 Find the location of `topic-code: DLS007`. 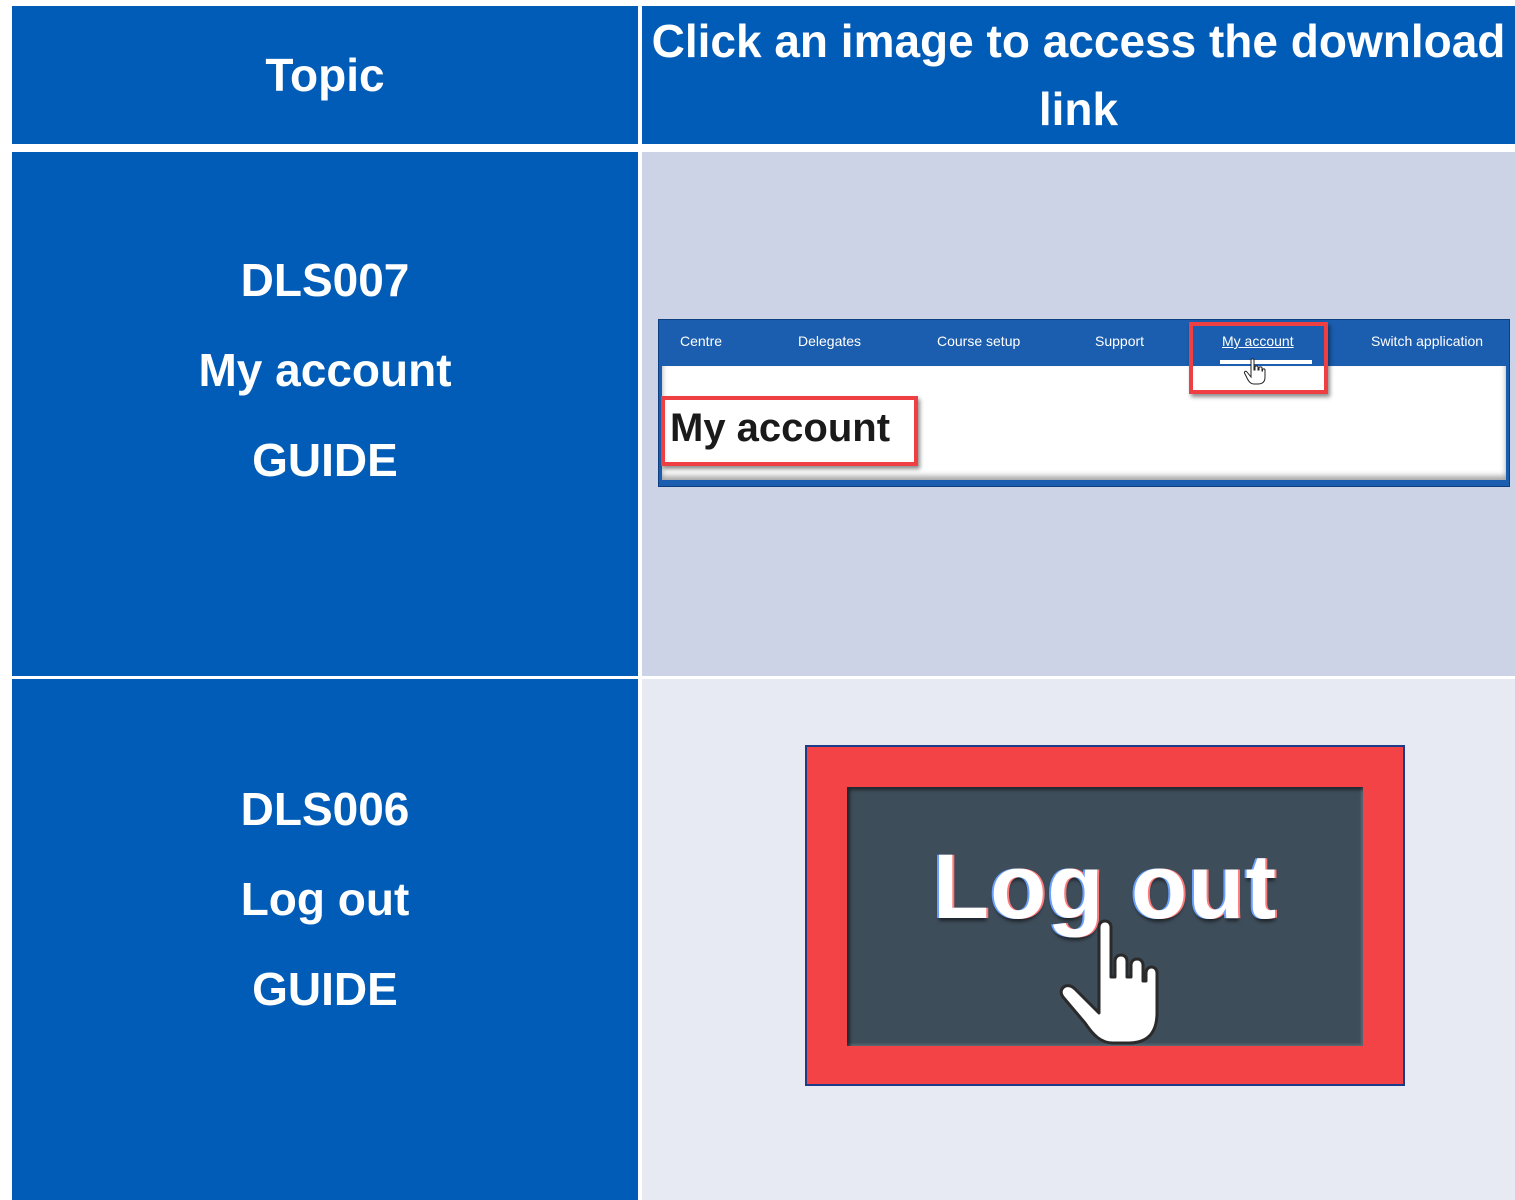

topic-code: DLS007 is located at coordinates (325, 280).